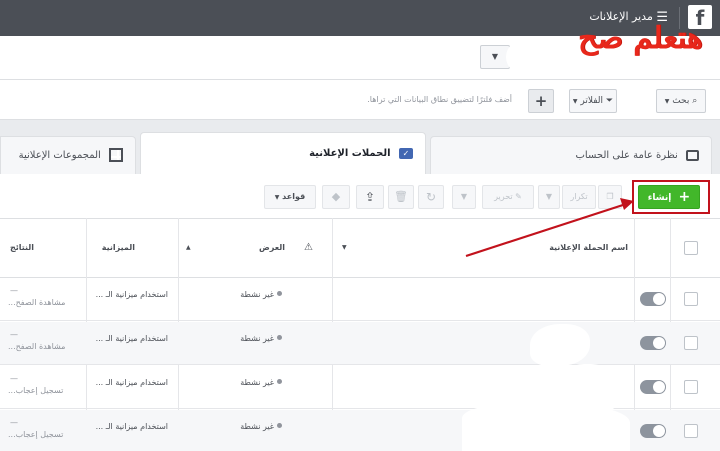 The height and width of the screenshot is (451, 720). What do you see at coordinates (579, 197) in the screenshot?
I see `duplicate-button: تكرار` at bounding box center [579, 197].